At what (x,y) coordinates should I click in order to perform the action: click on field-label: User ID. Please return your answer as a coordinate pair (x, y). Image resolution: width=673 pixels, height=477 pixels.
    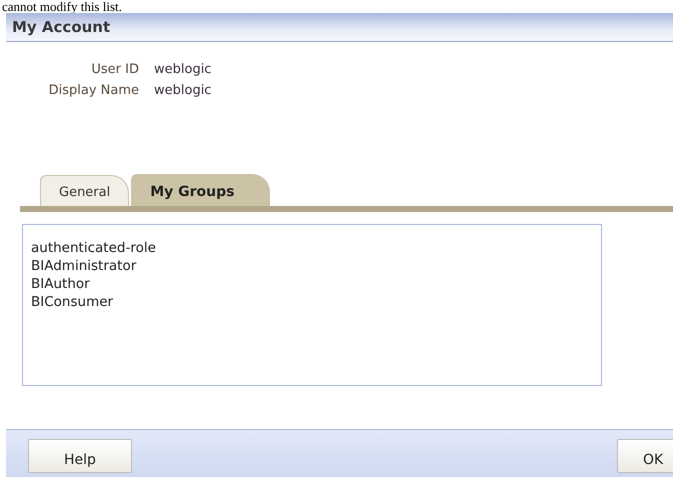
    Looking at the image, I should click on (114, 69).